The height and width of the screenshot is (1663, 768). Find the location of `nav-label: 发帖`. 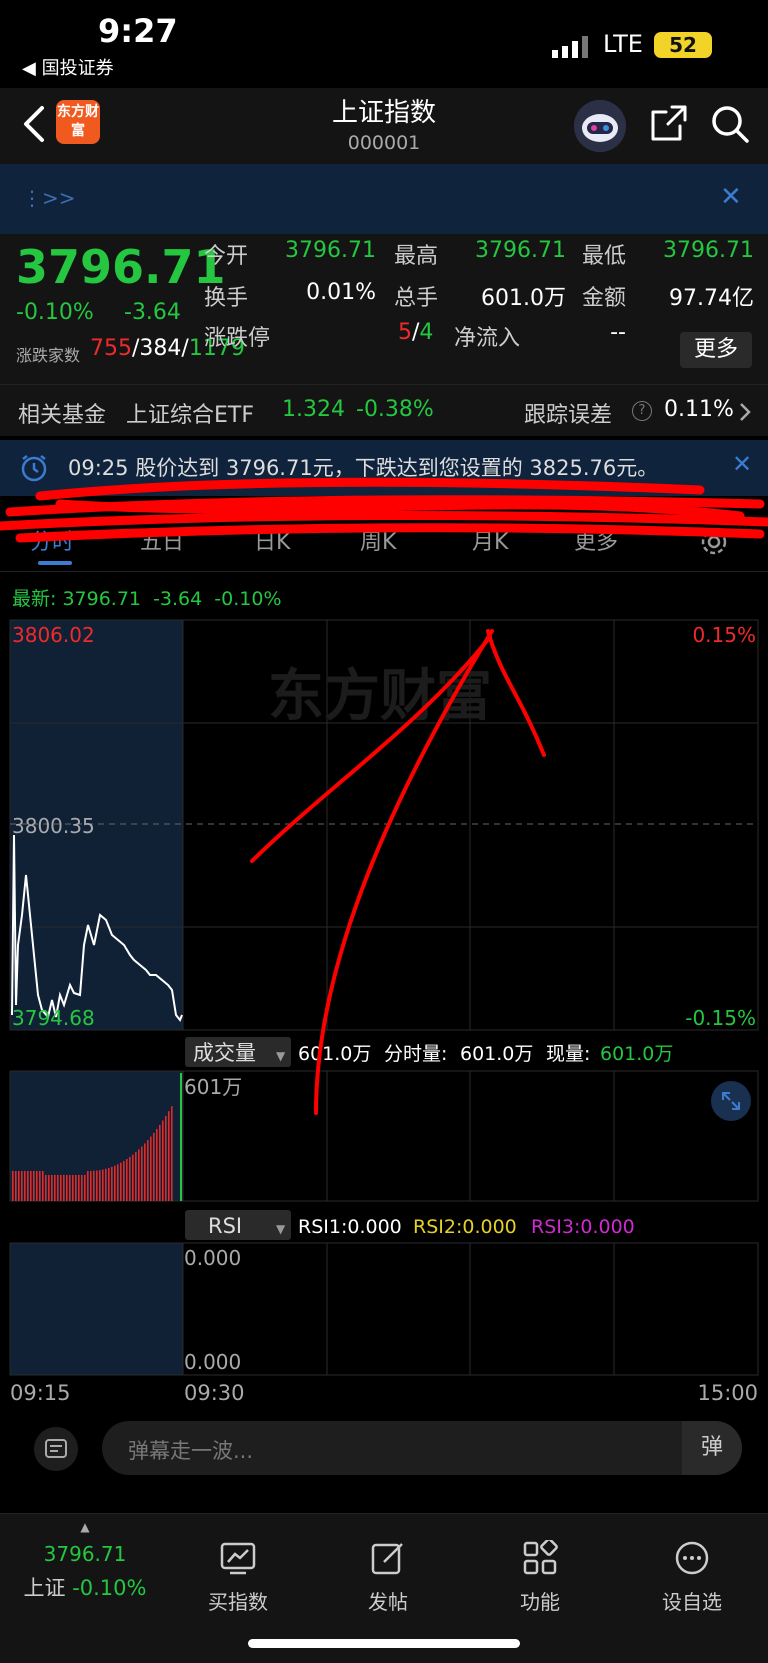

nav-label: 发帖 is located at coordinates (388, 1602).